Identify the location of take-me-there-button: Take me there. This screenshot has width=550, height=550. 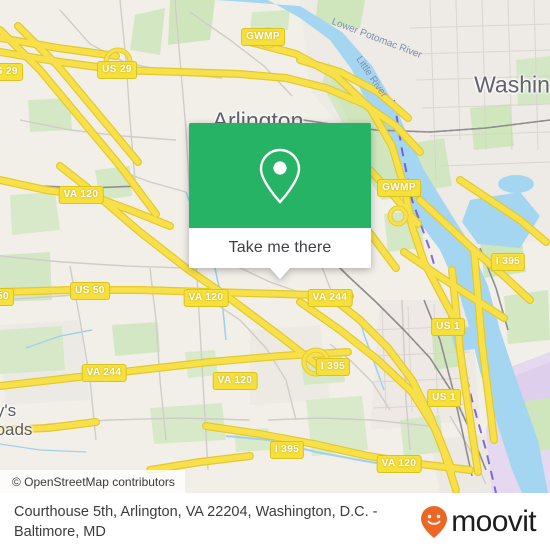
(280, 253).